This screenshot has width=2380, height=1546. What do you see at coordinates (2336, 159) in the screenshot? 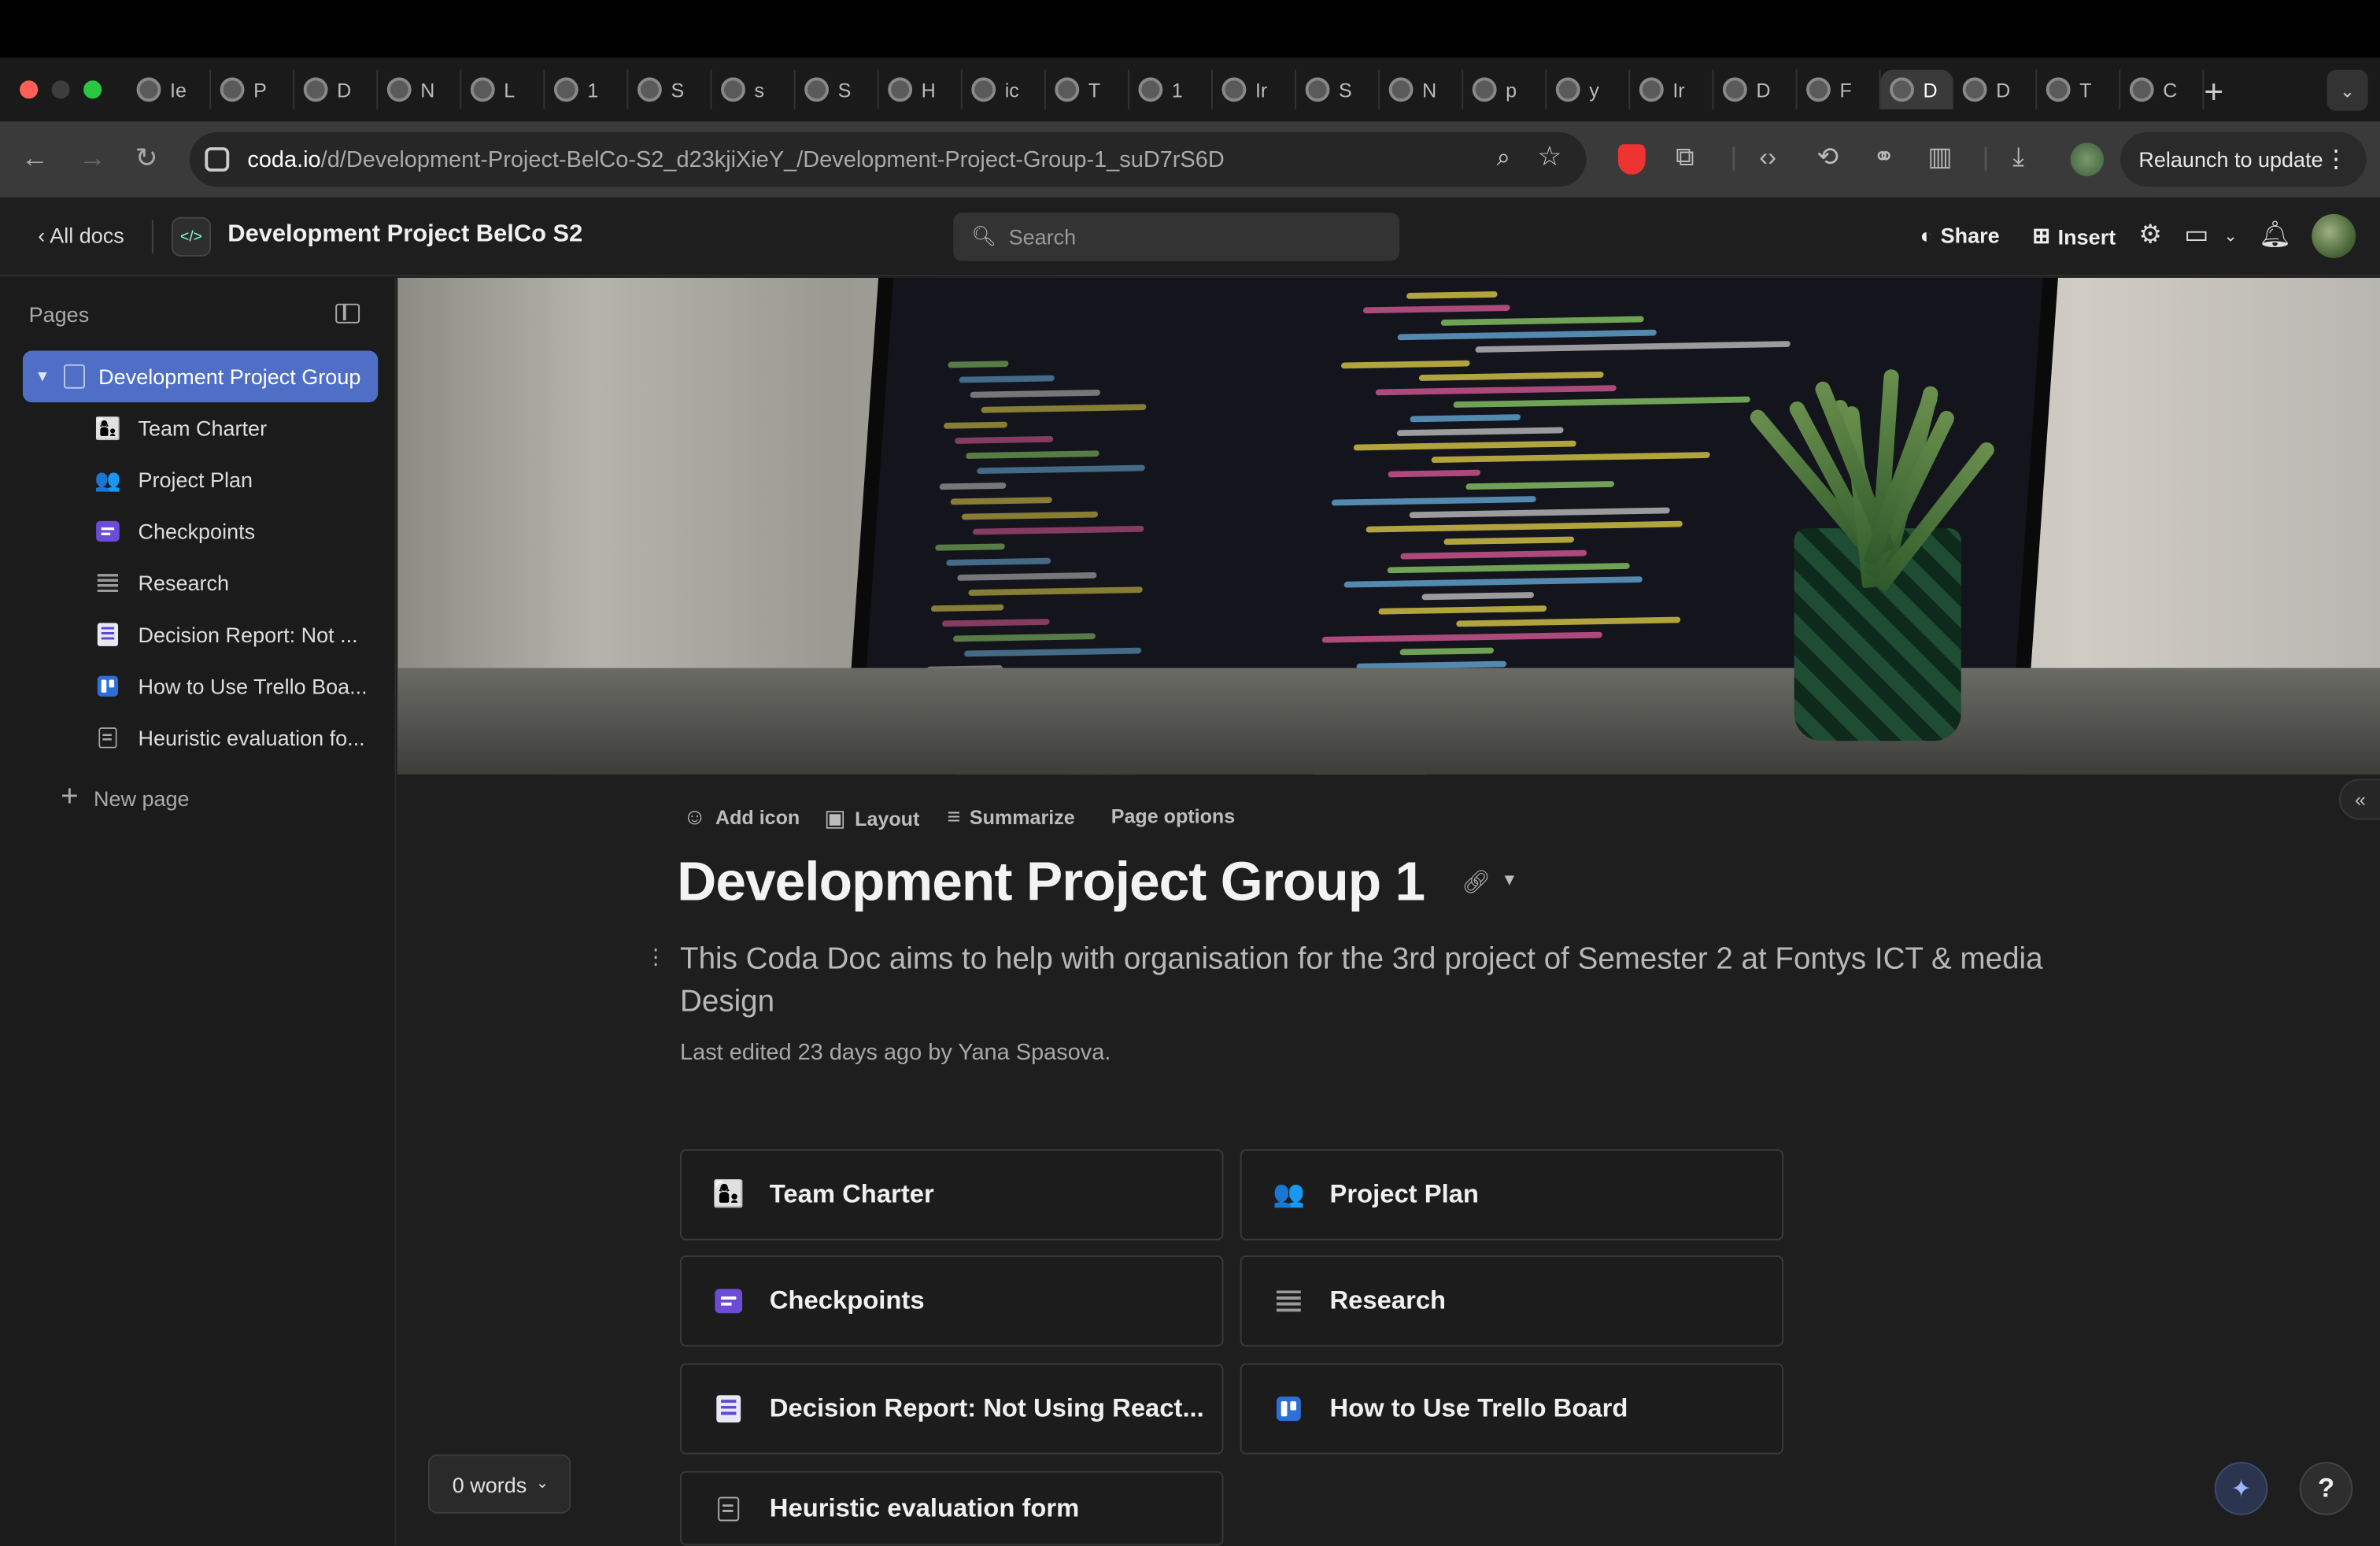
I see `more-vert-icon: ⋮` at bounding box center [2336, 159].